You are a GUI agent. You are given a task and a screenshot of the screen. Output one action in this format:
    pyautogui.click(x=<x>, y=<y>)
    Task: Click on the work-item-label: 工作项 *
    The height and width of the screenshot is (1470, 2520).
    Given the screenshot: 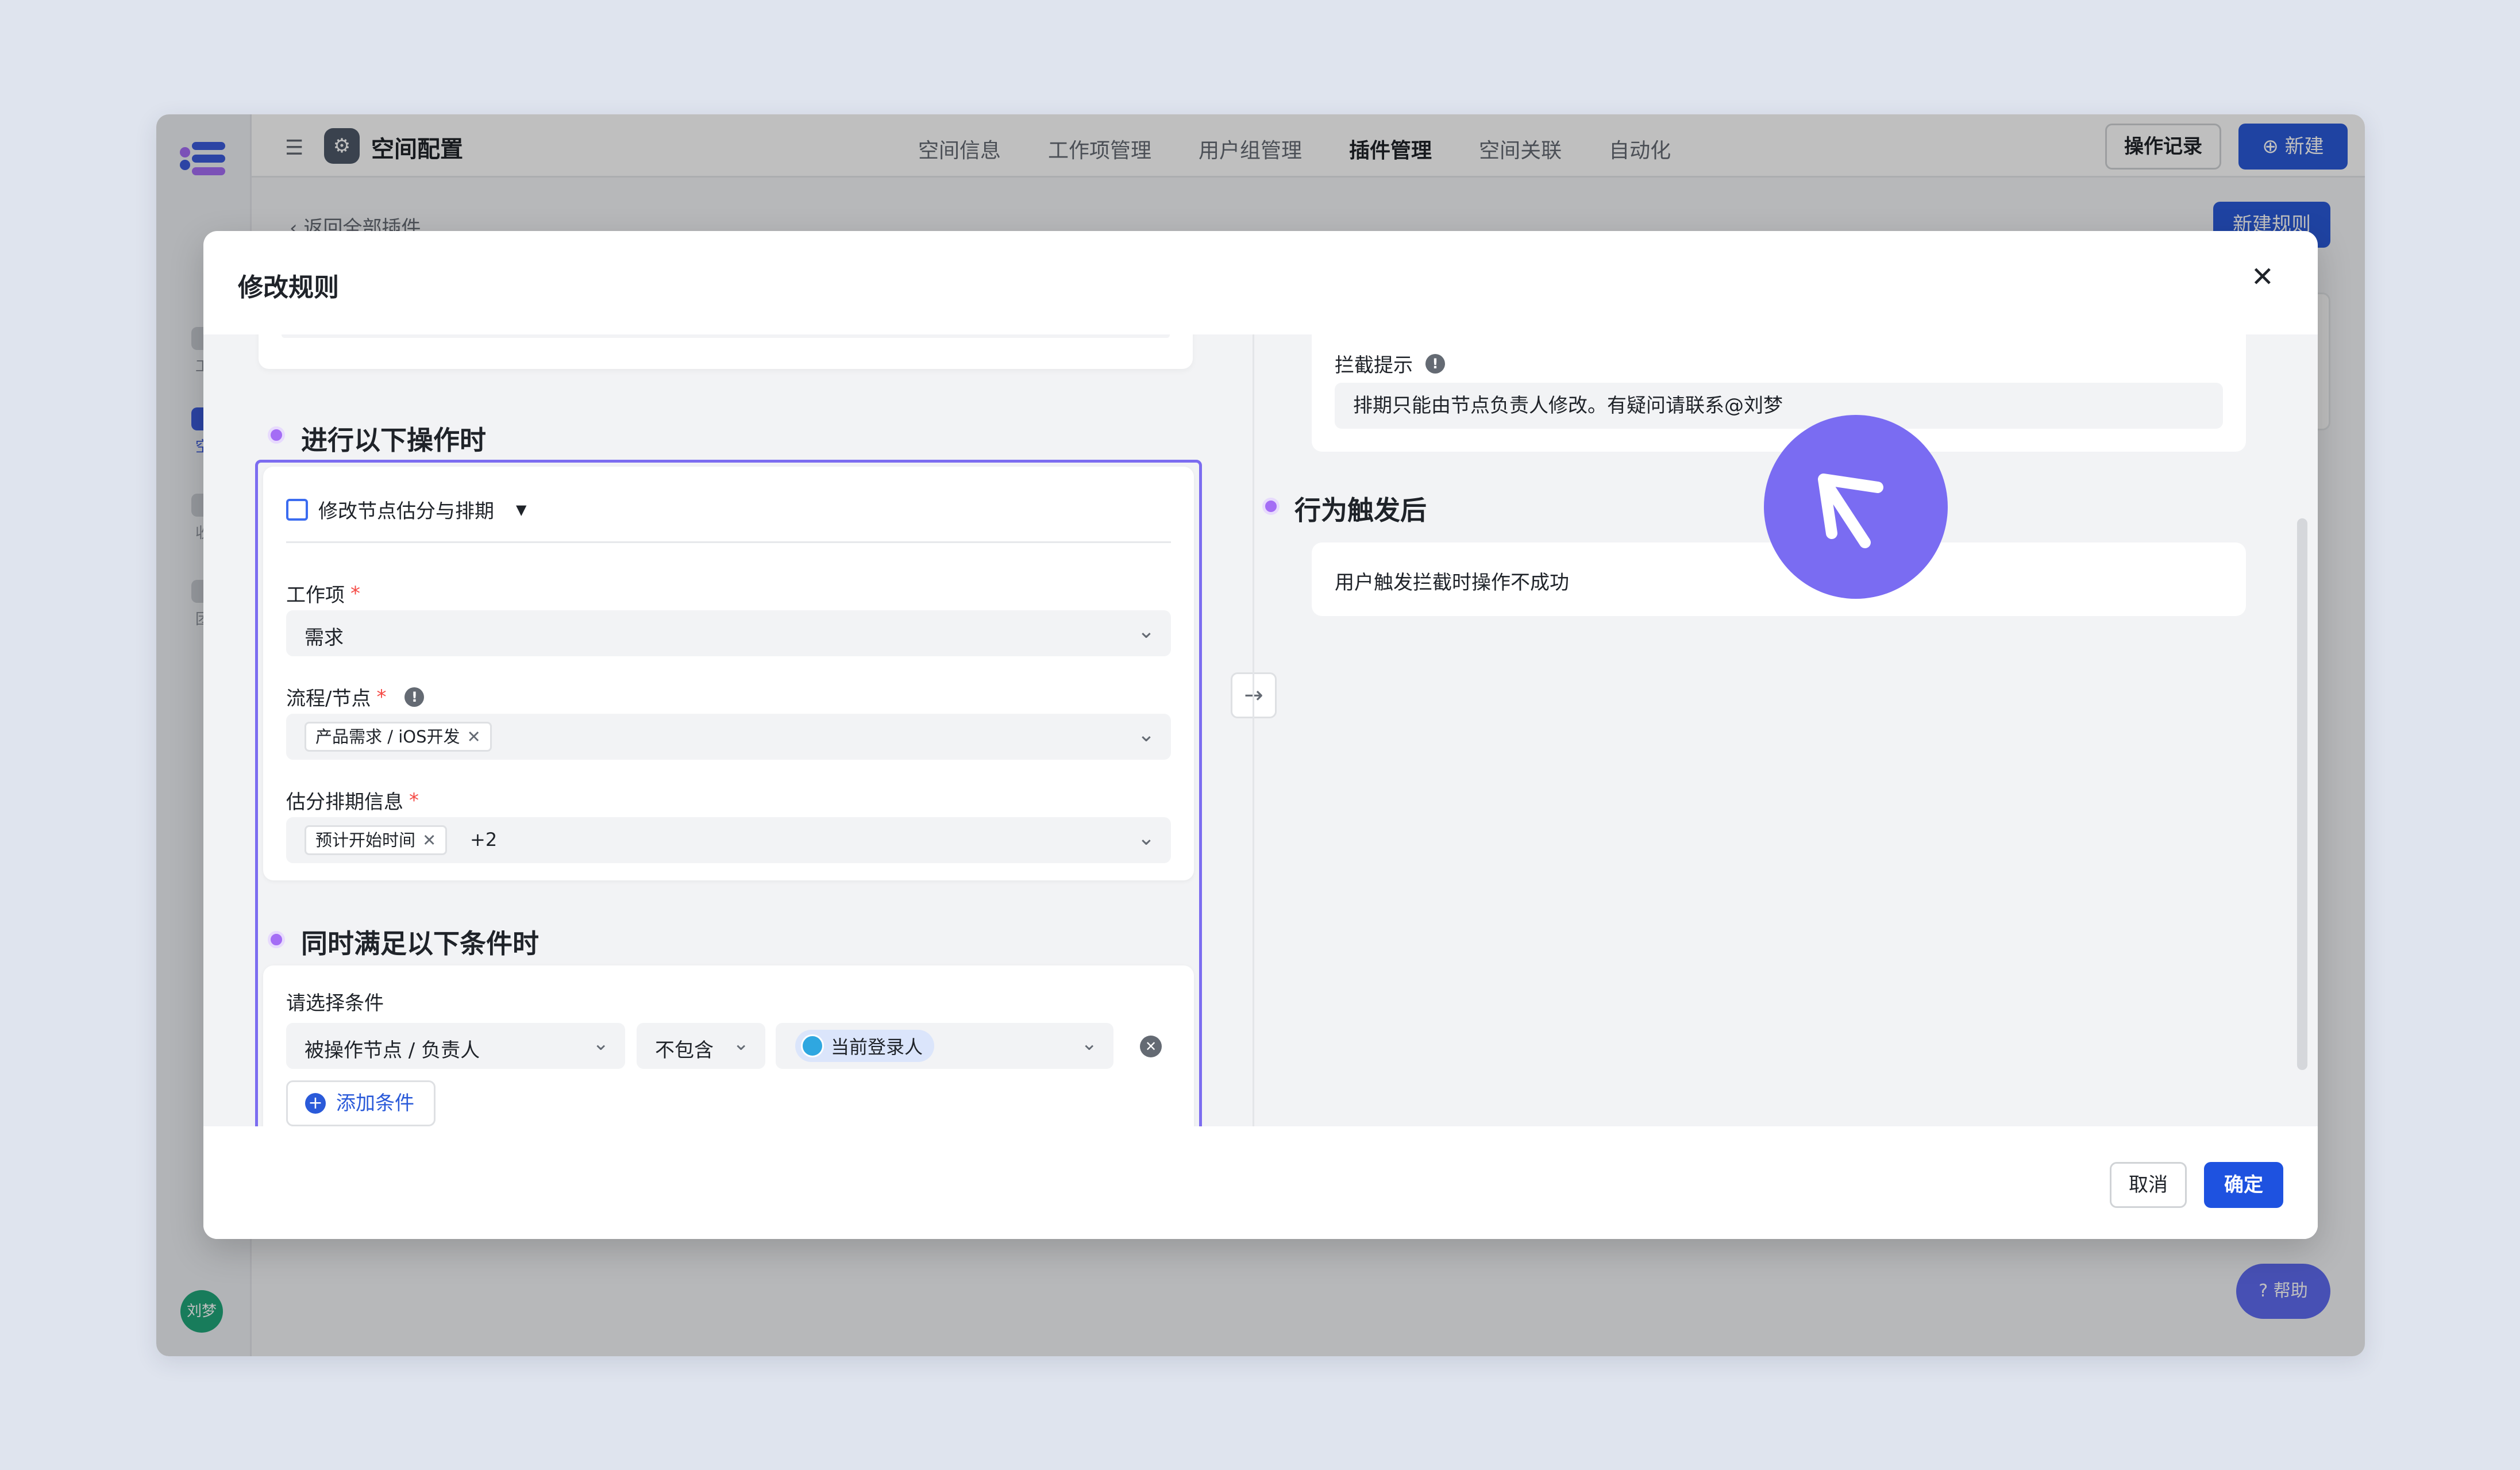 What is the action you would take?
    pyautogui.click(x=323, y=593)
    